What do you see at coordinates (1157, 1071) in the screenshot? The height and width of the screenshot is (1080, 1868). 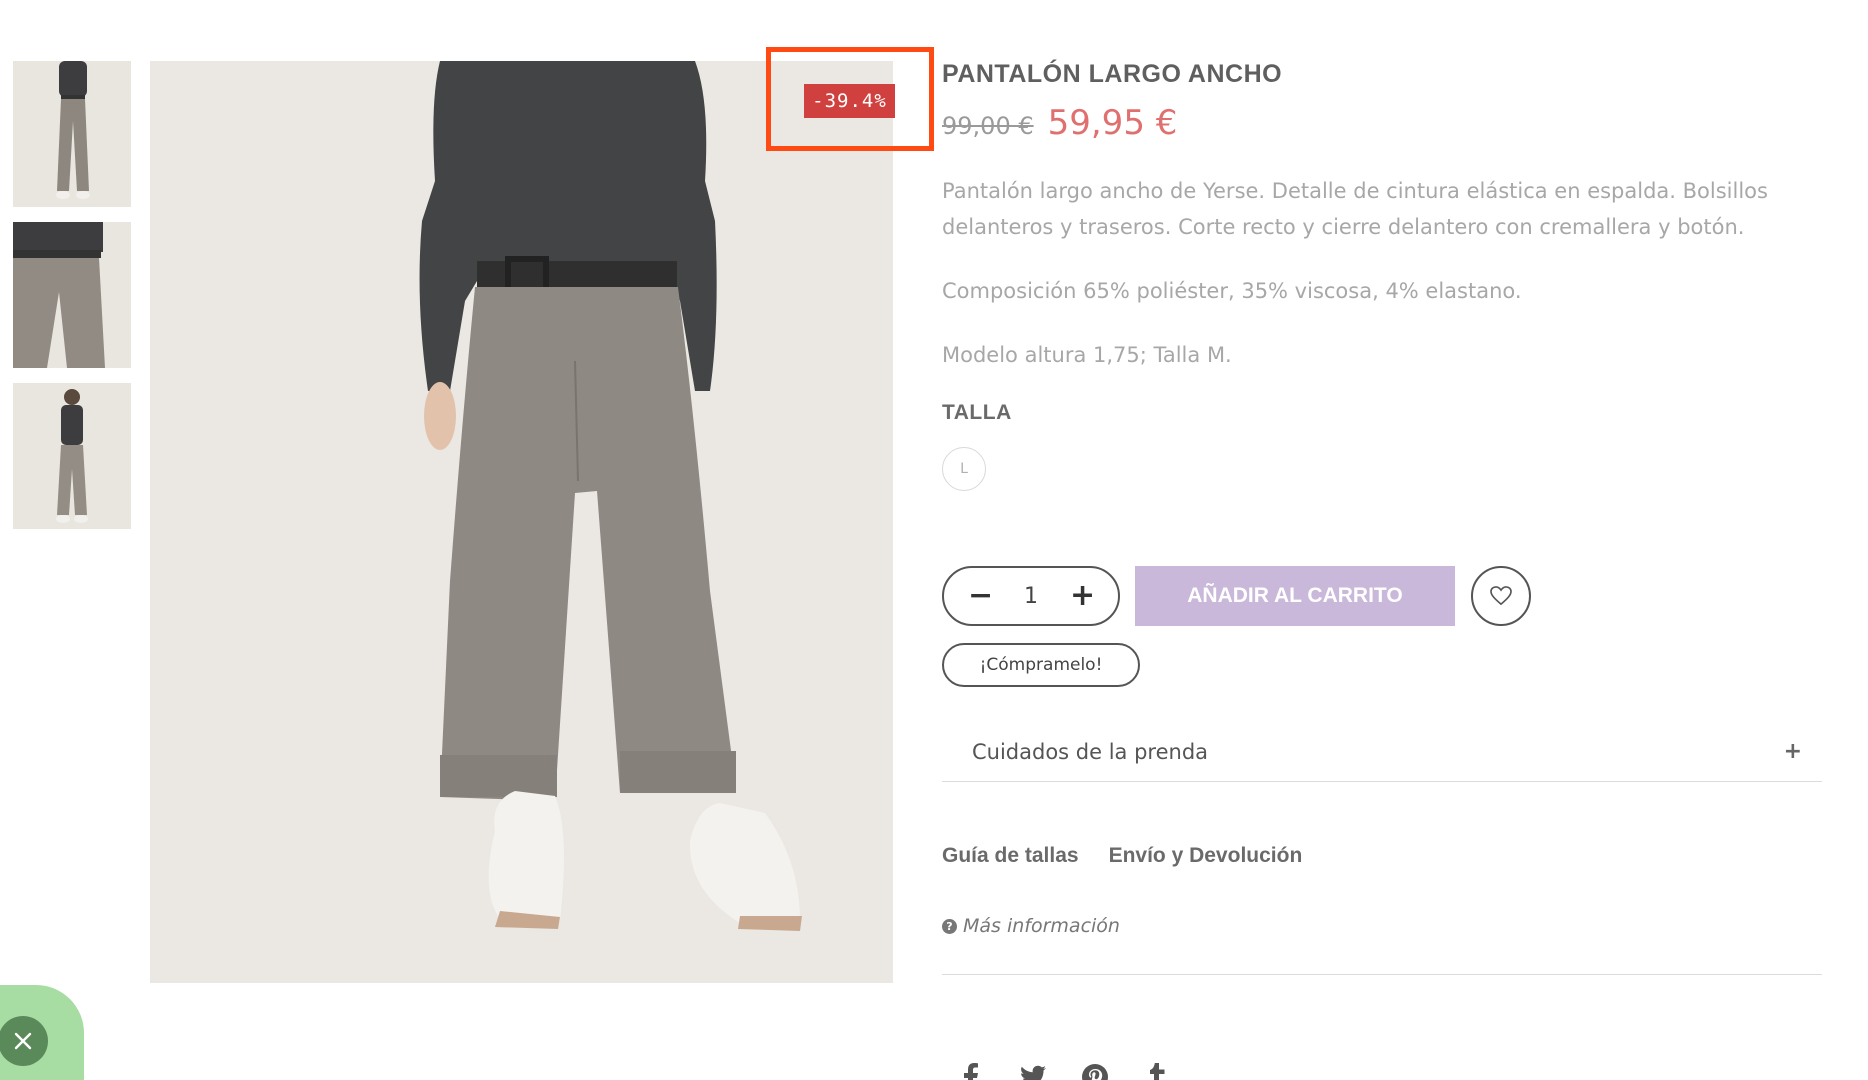 I see `tumblr-icon` at bounding box center [1157, 1071].